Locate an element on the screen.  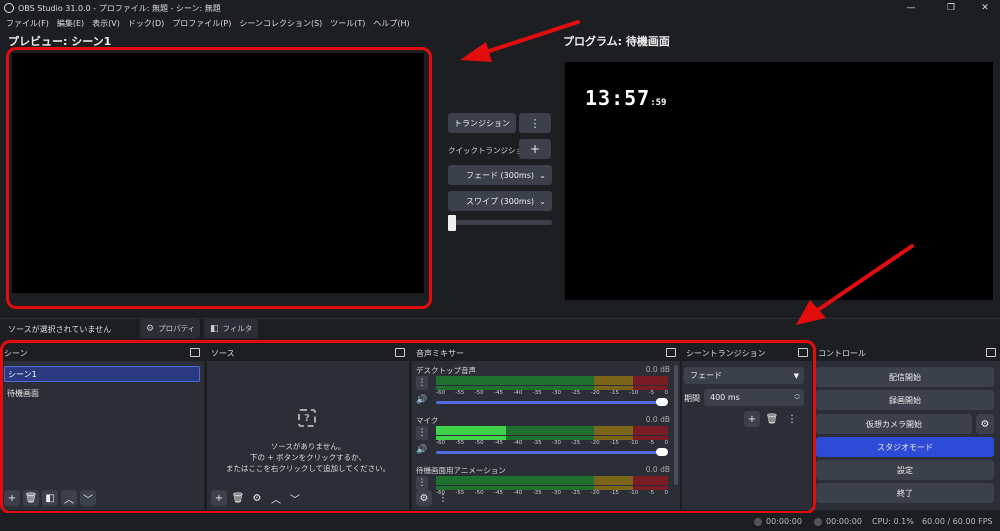
transition-menu-button: ⋮ is located at coordinates (535, 123).